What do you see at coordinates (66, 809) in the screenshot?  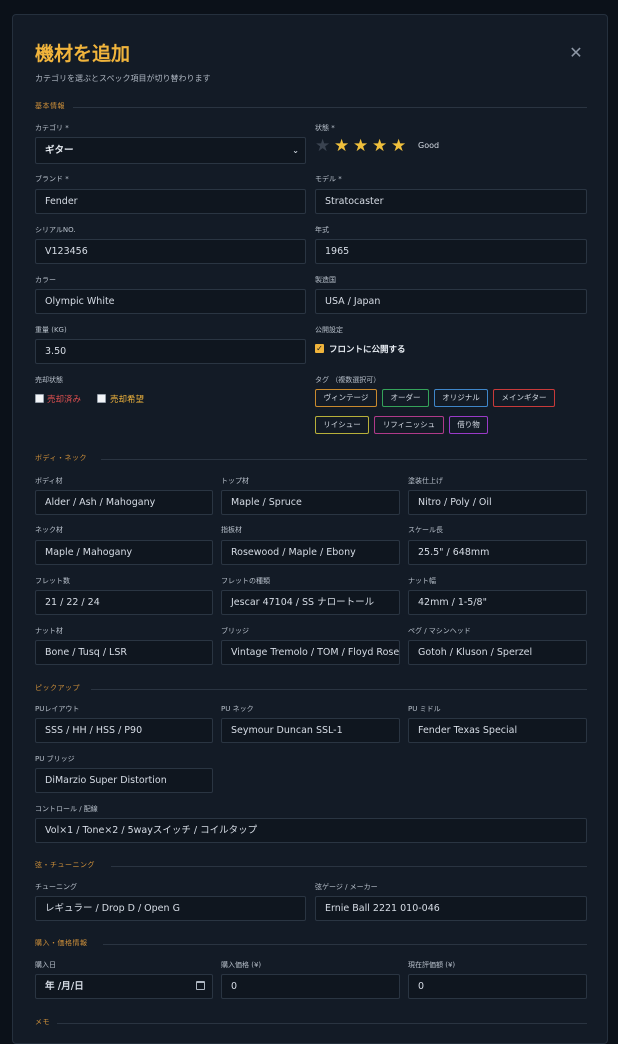 I see `control-label: コントロール / 配線` at bounding box center [66, 809].